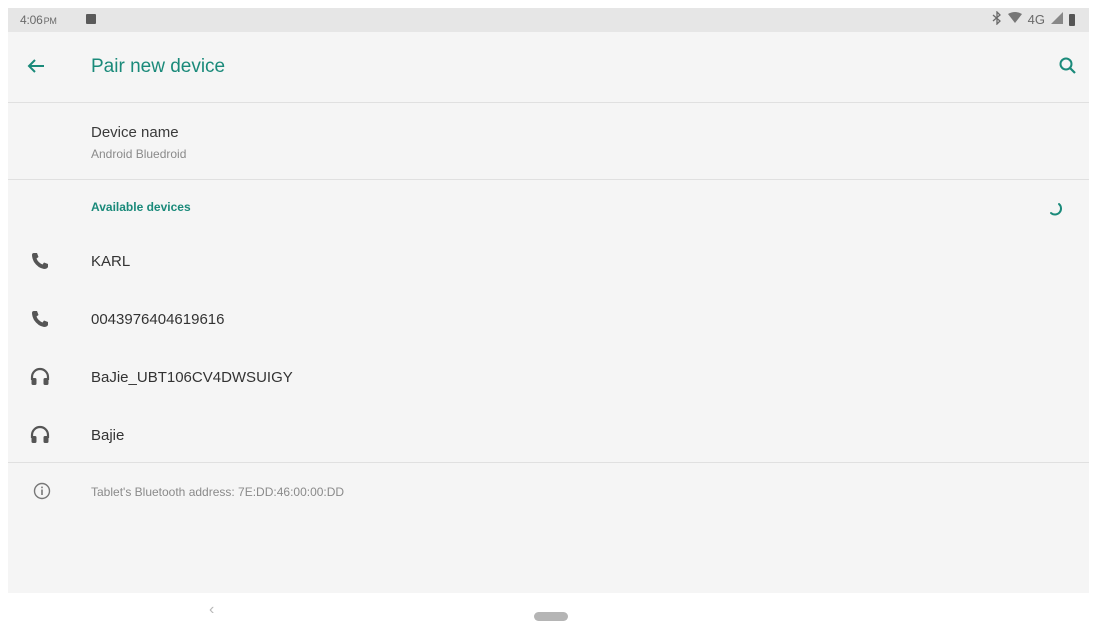 This screenshot has height=629, width=1095. I want to click on device-item-bajie: Bajie, so click(548, 435).